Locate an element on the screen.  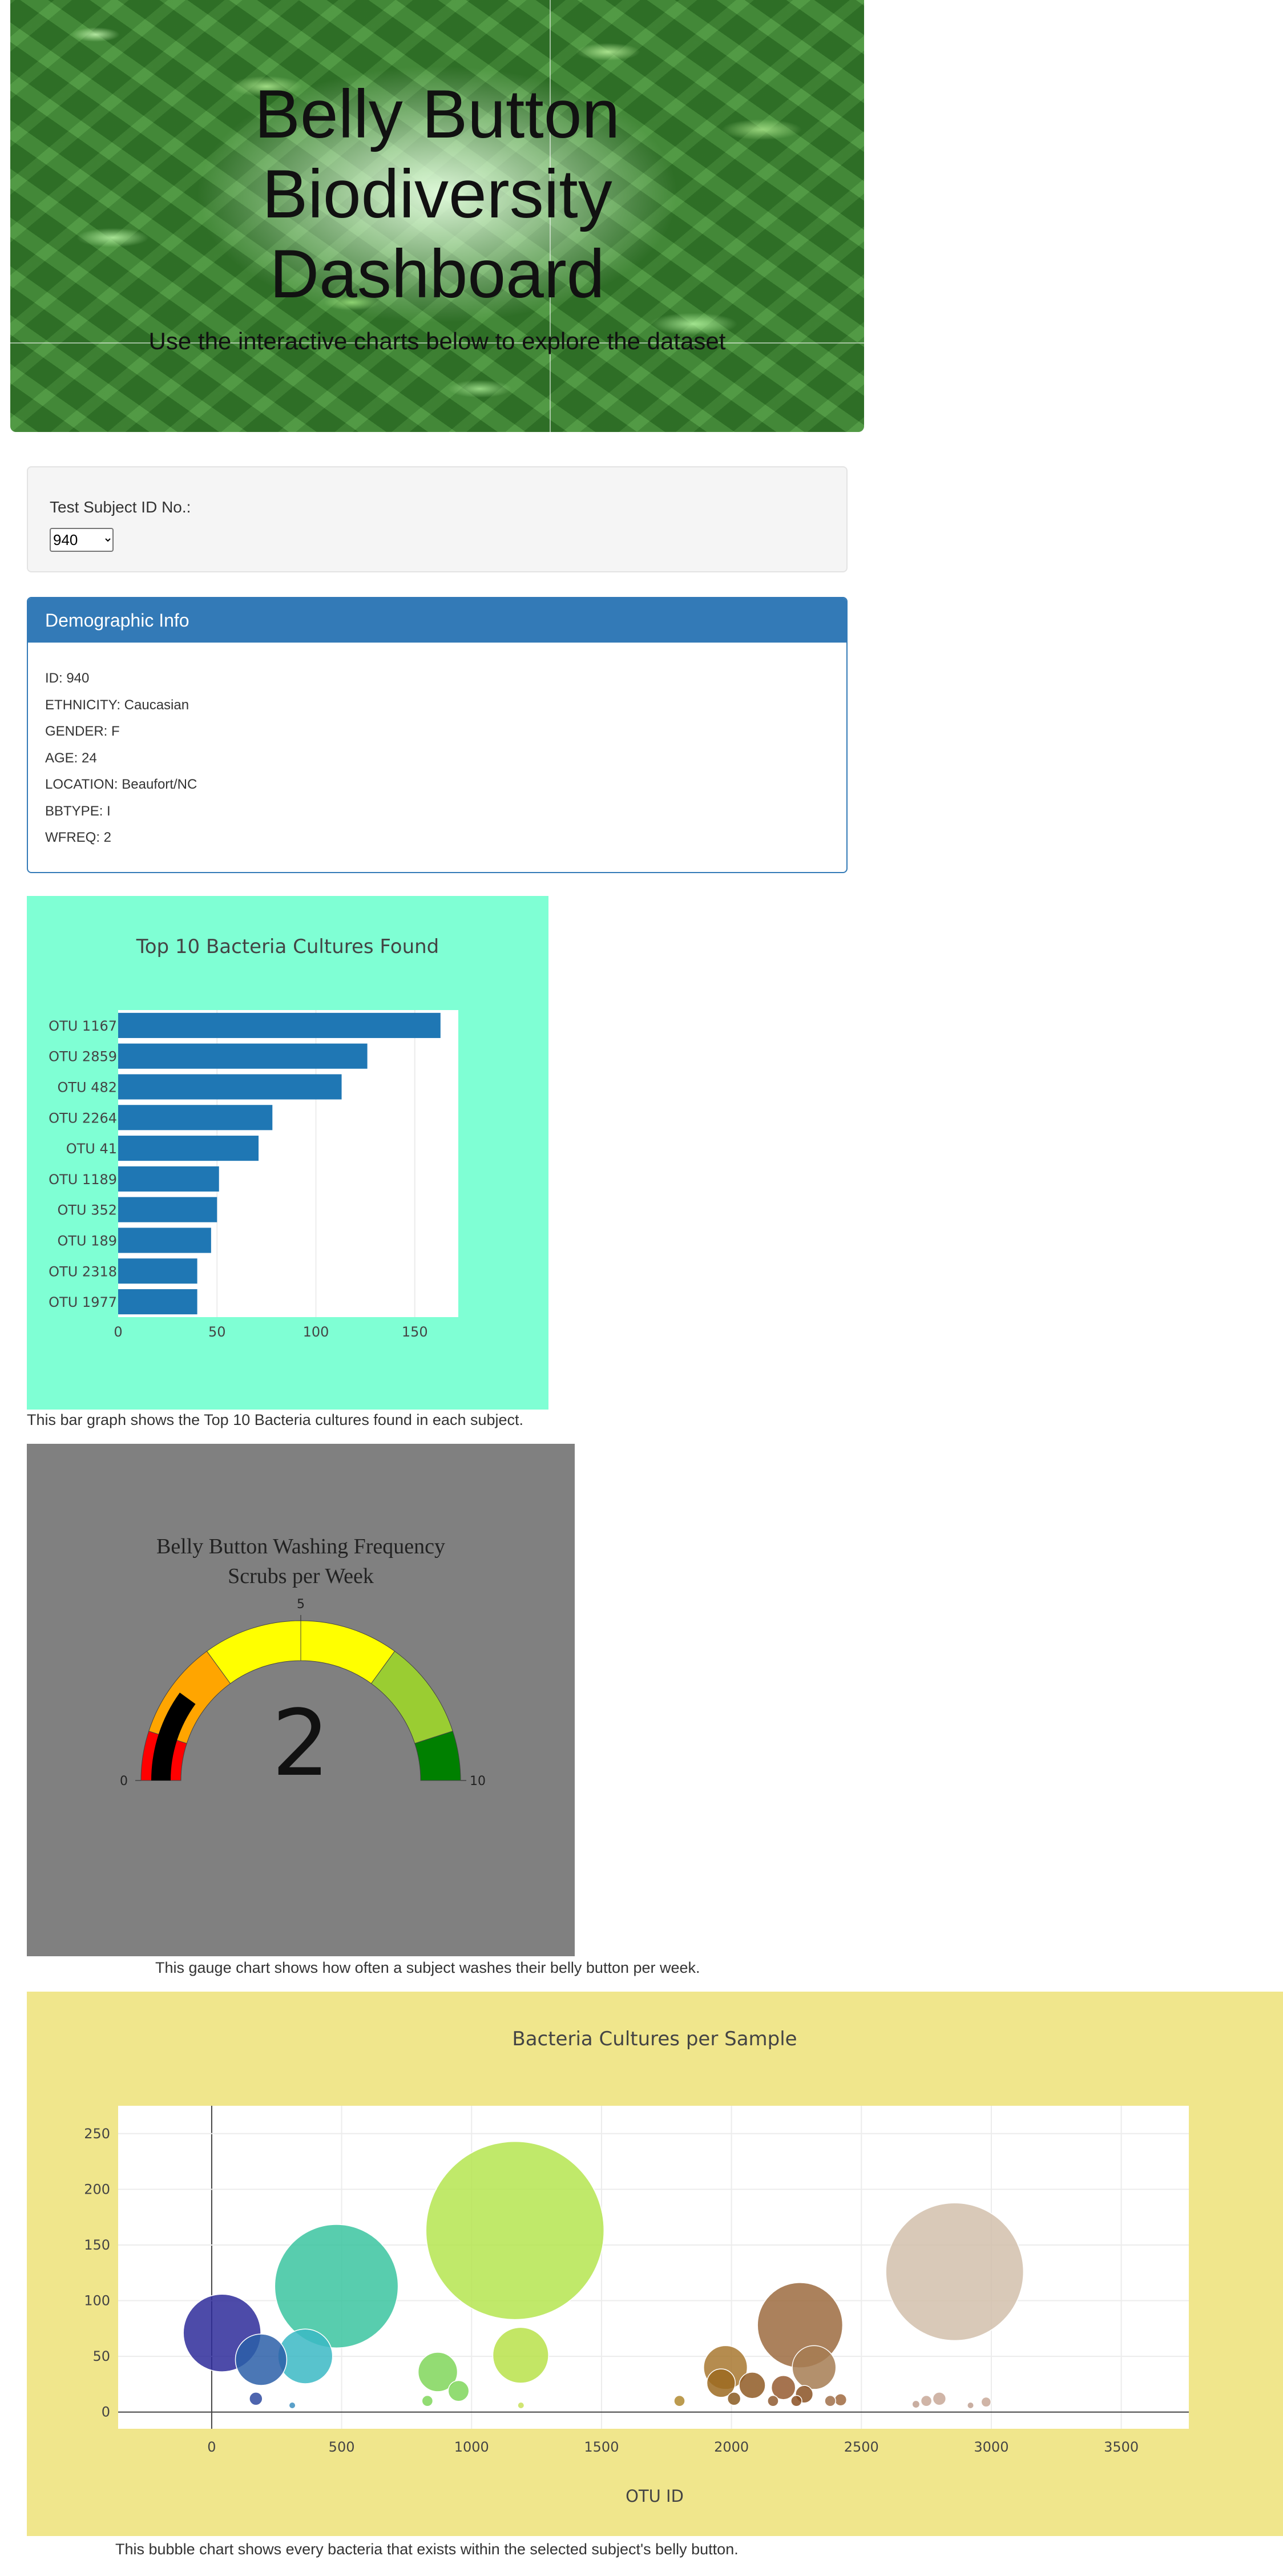
gauge-tick-label: 10 is located at coordinates (478, 1781).